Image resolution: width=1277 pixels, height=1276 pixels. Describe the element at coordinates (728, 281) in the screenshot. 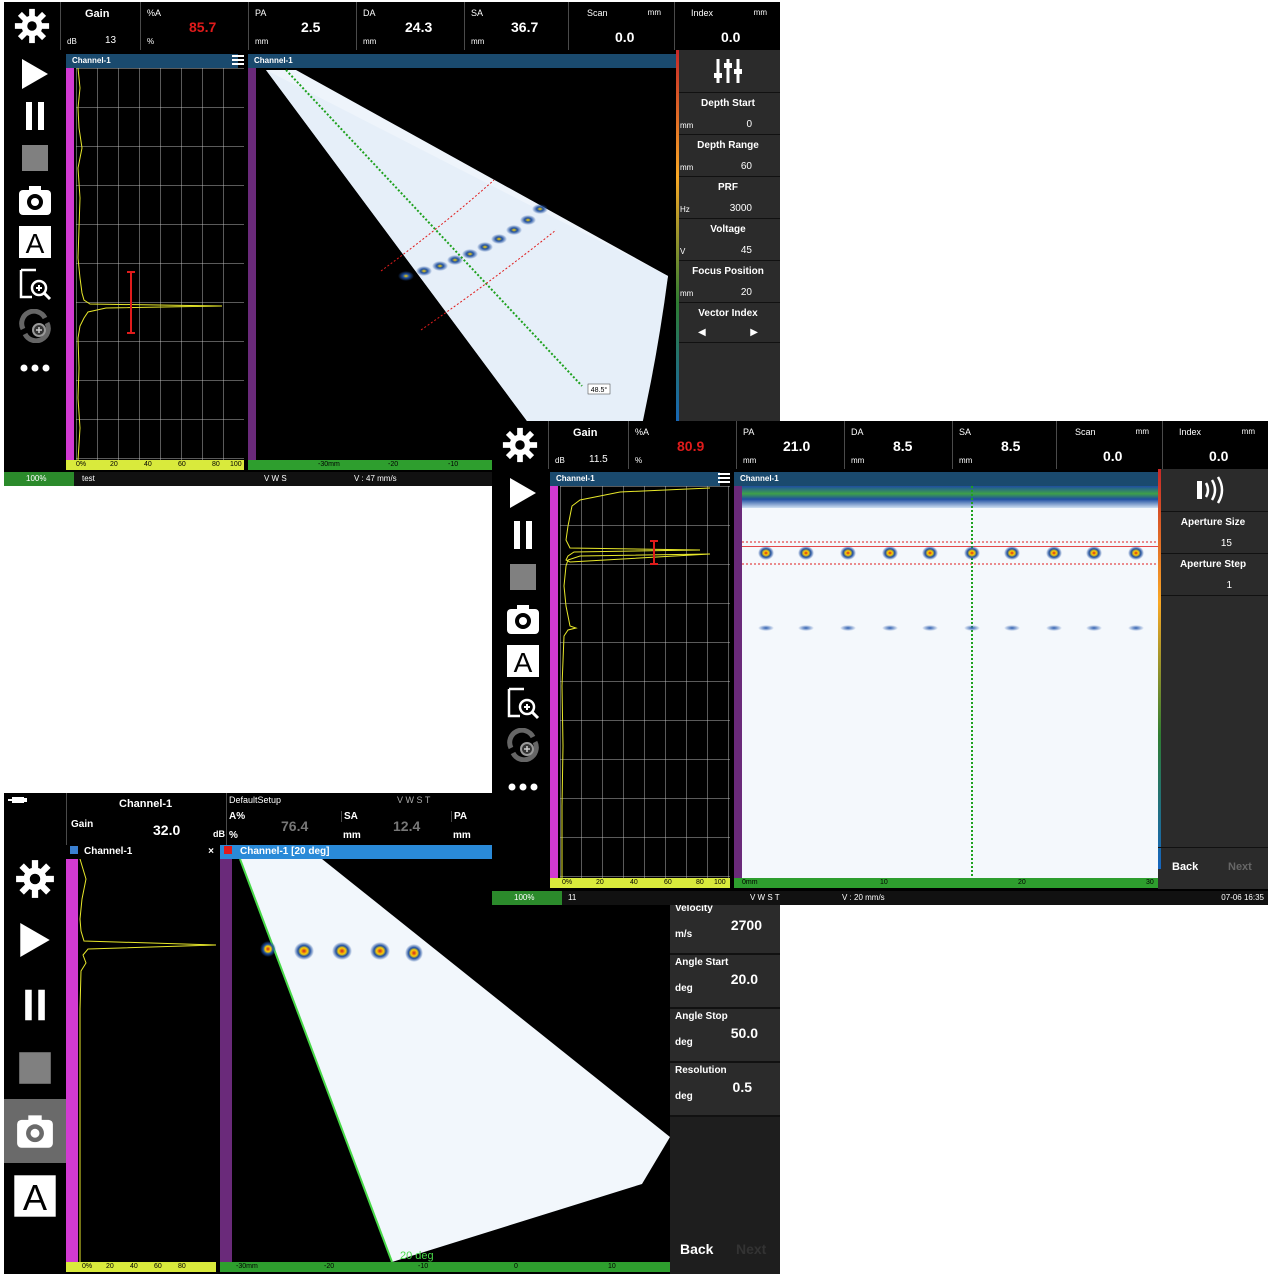

I see `param-focus-position: Focus Position mm 20` at that location.